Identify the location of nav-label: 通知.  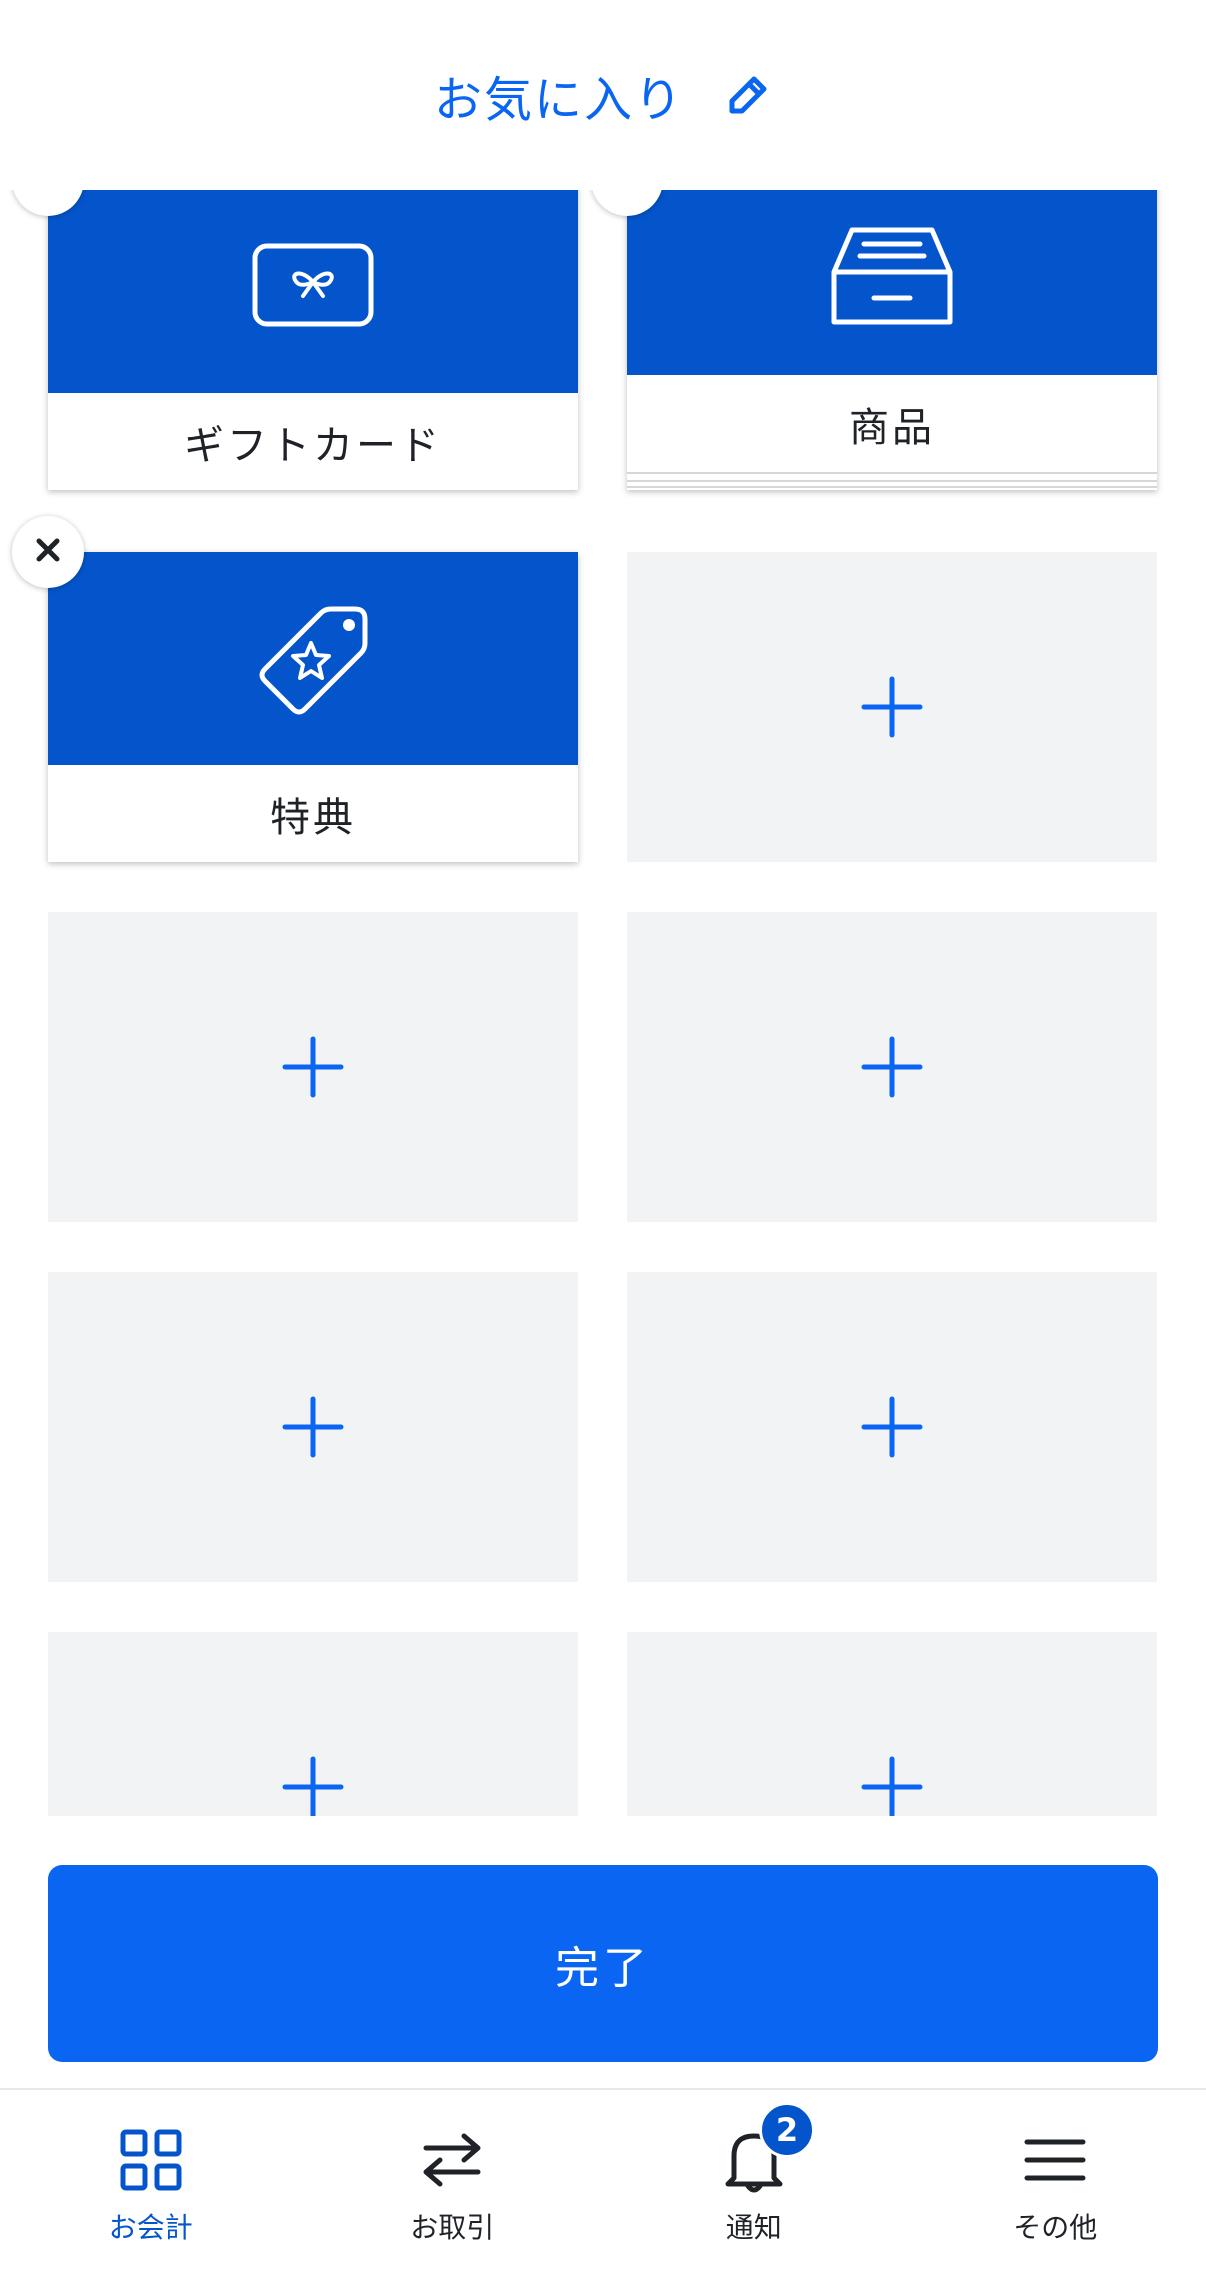
(753, 2227).